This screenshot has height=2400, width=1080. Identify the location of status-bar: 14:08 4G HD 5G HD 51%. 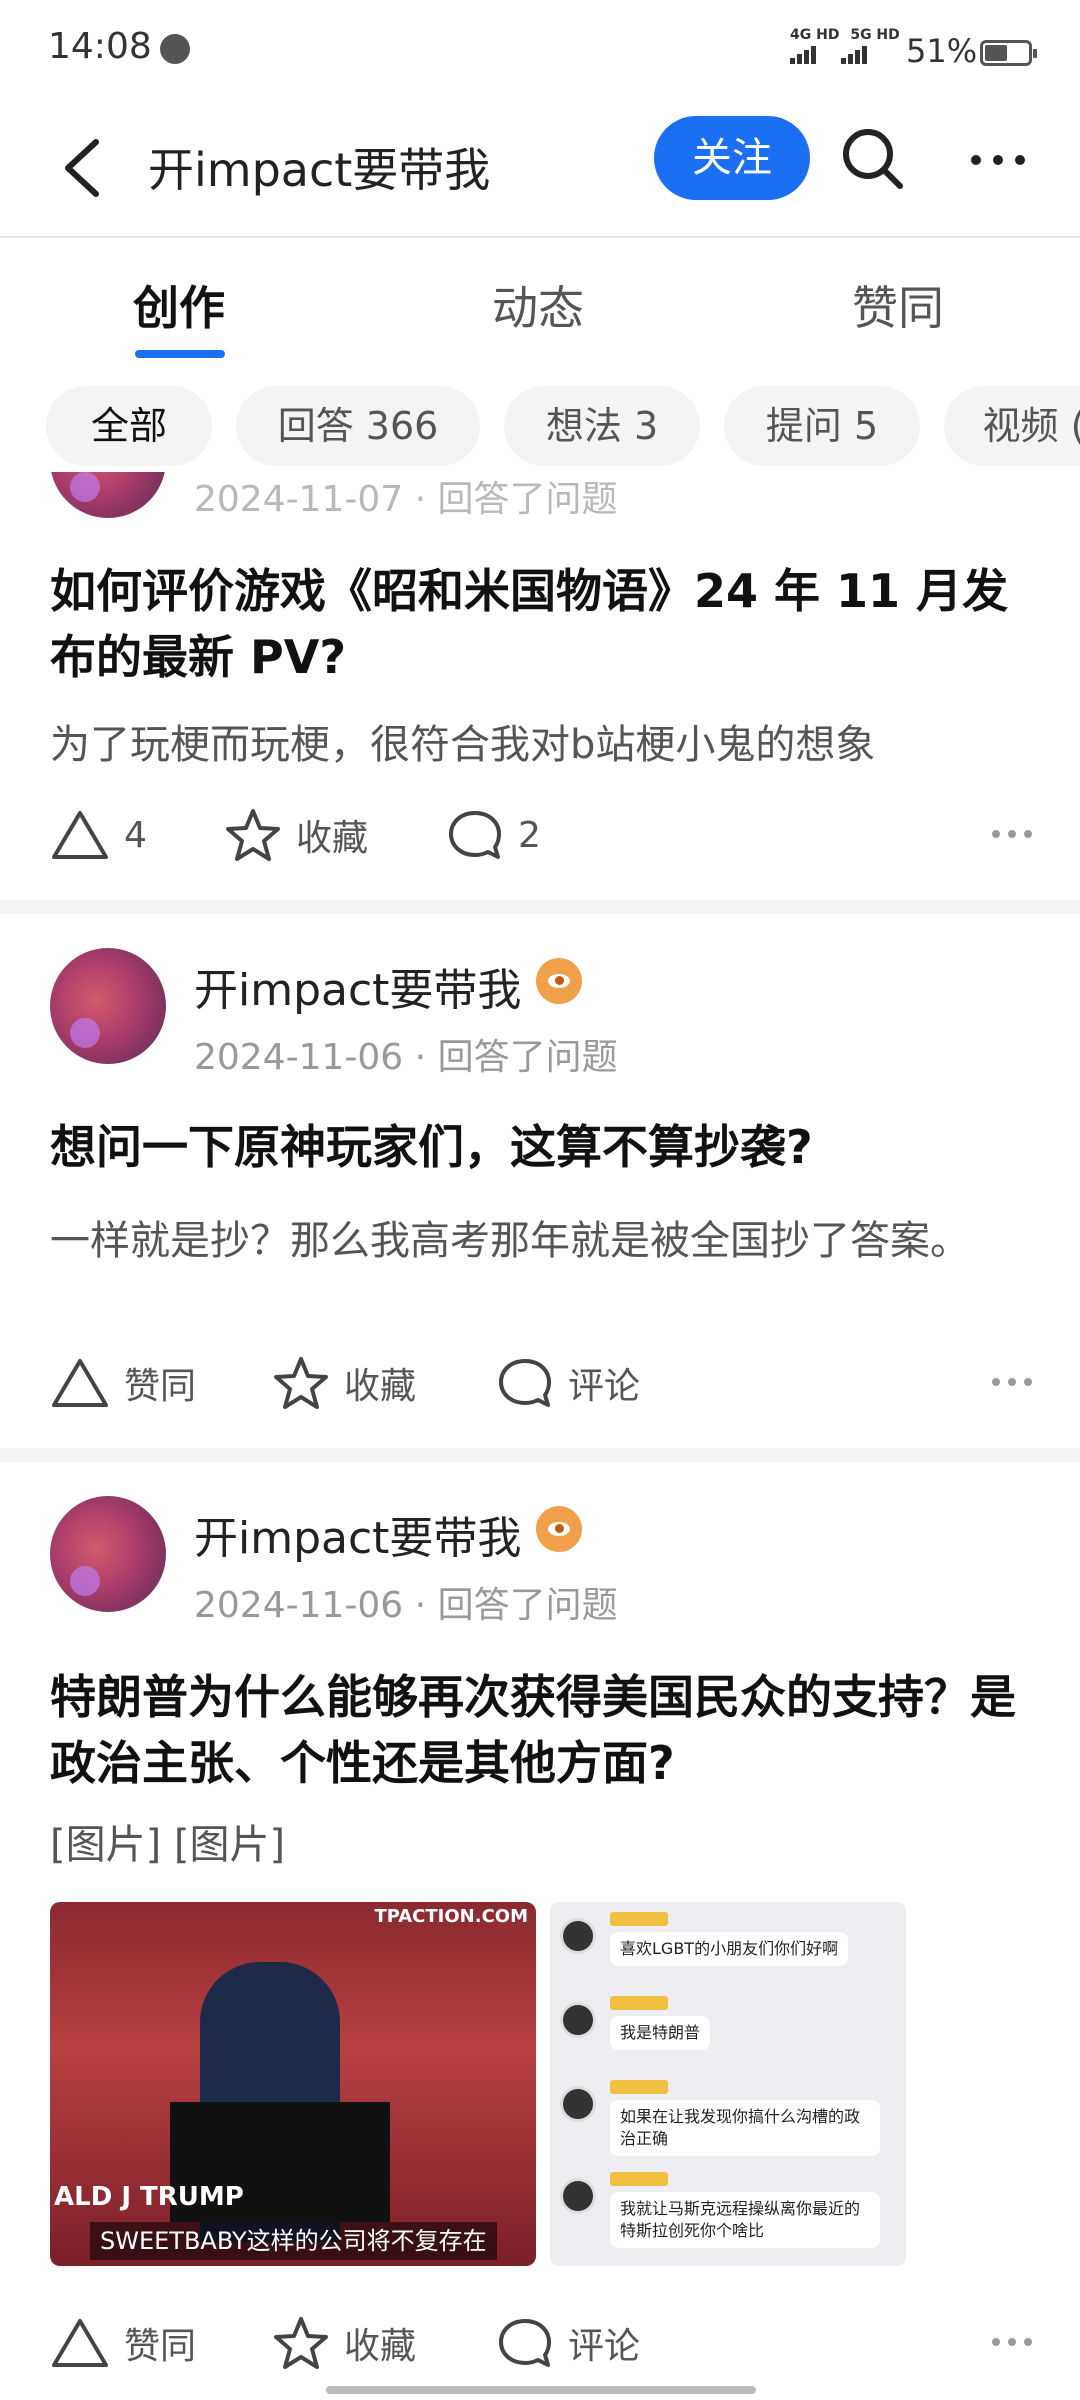
(540, 50).